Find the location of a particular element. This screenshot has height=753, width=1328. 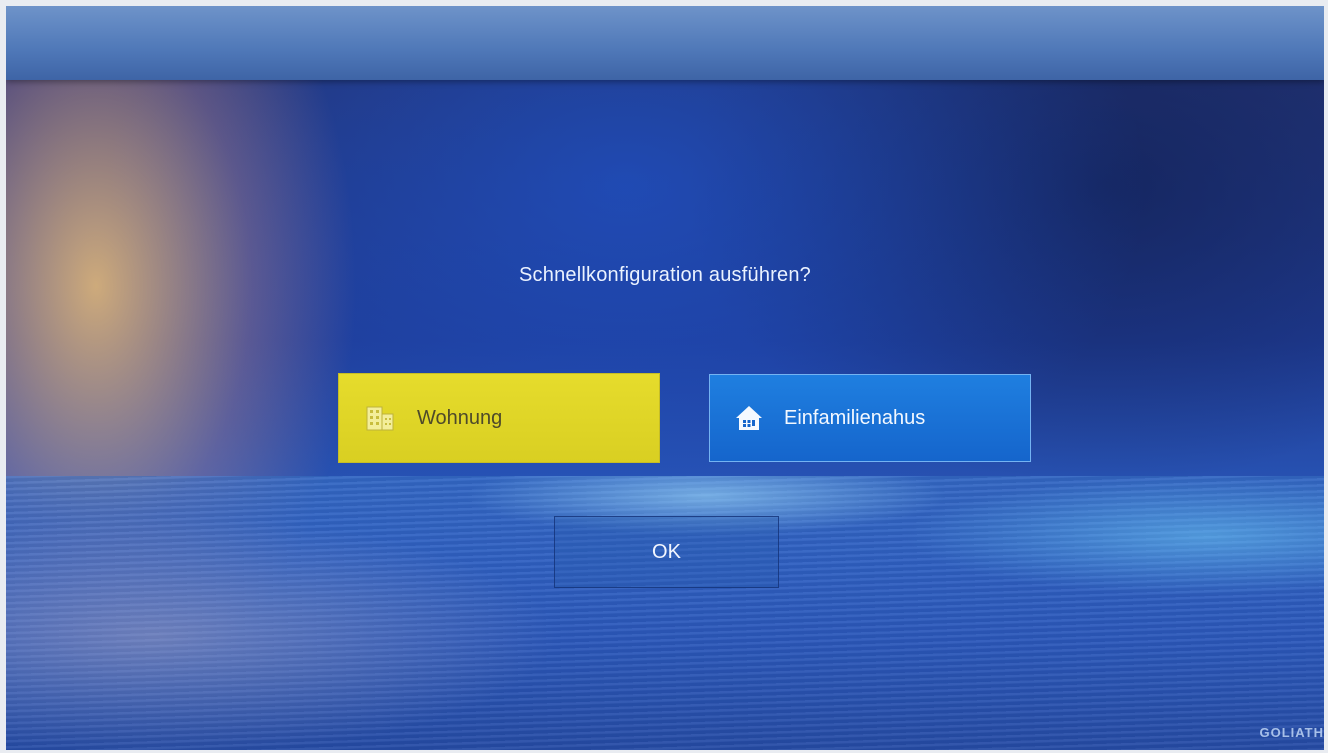

option-wohnung: Wohnung is located at coordinates (499, 418).